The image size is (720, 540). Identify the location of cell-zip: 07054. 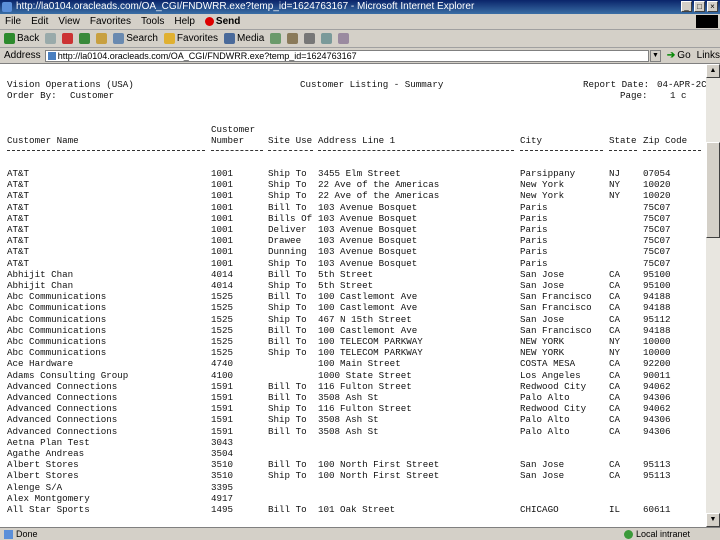
(657, 173).